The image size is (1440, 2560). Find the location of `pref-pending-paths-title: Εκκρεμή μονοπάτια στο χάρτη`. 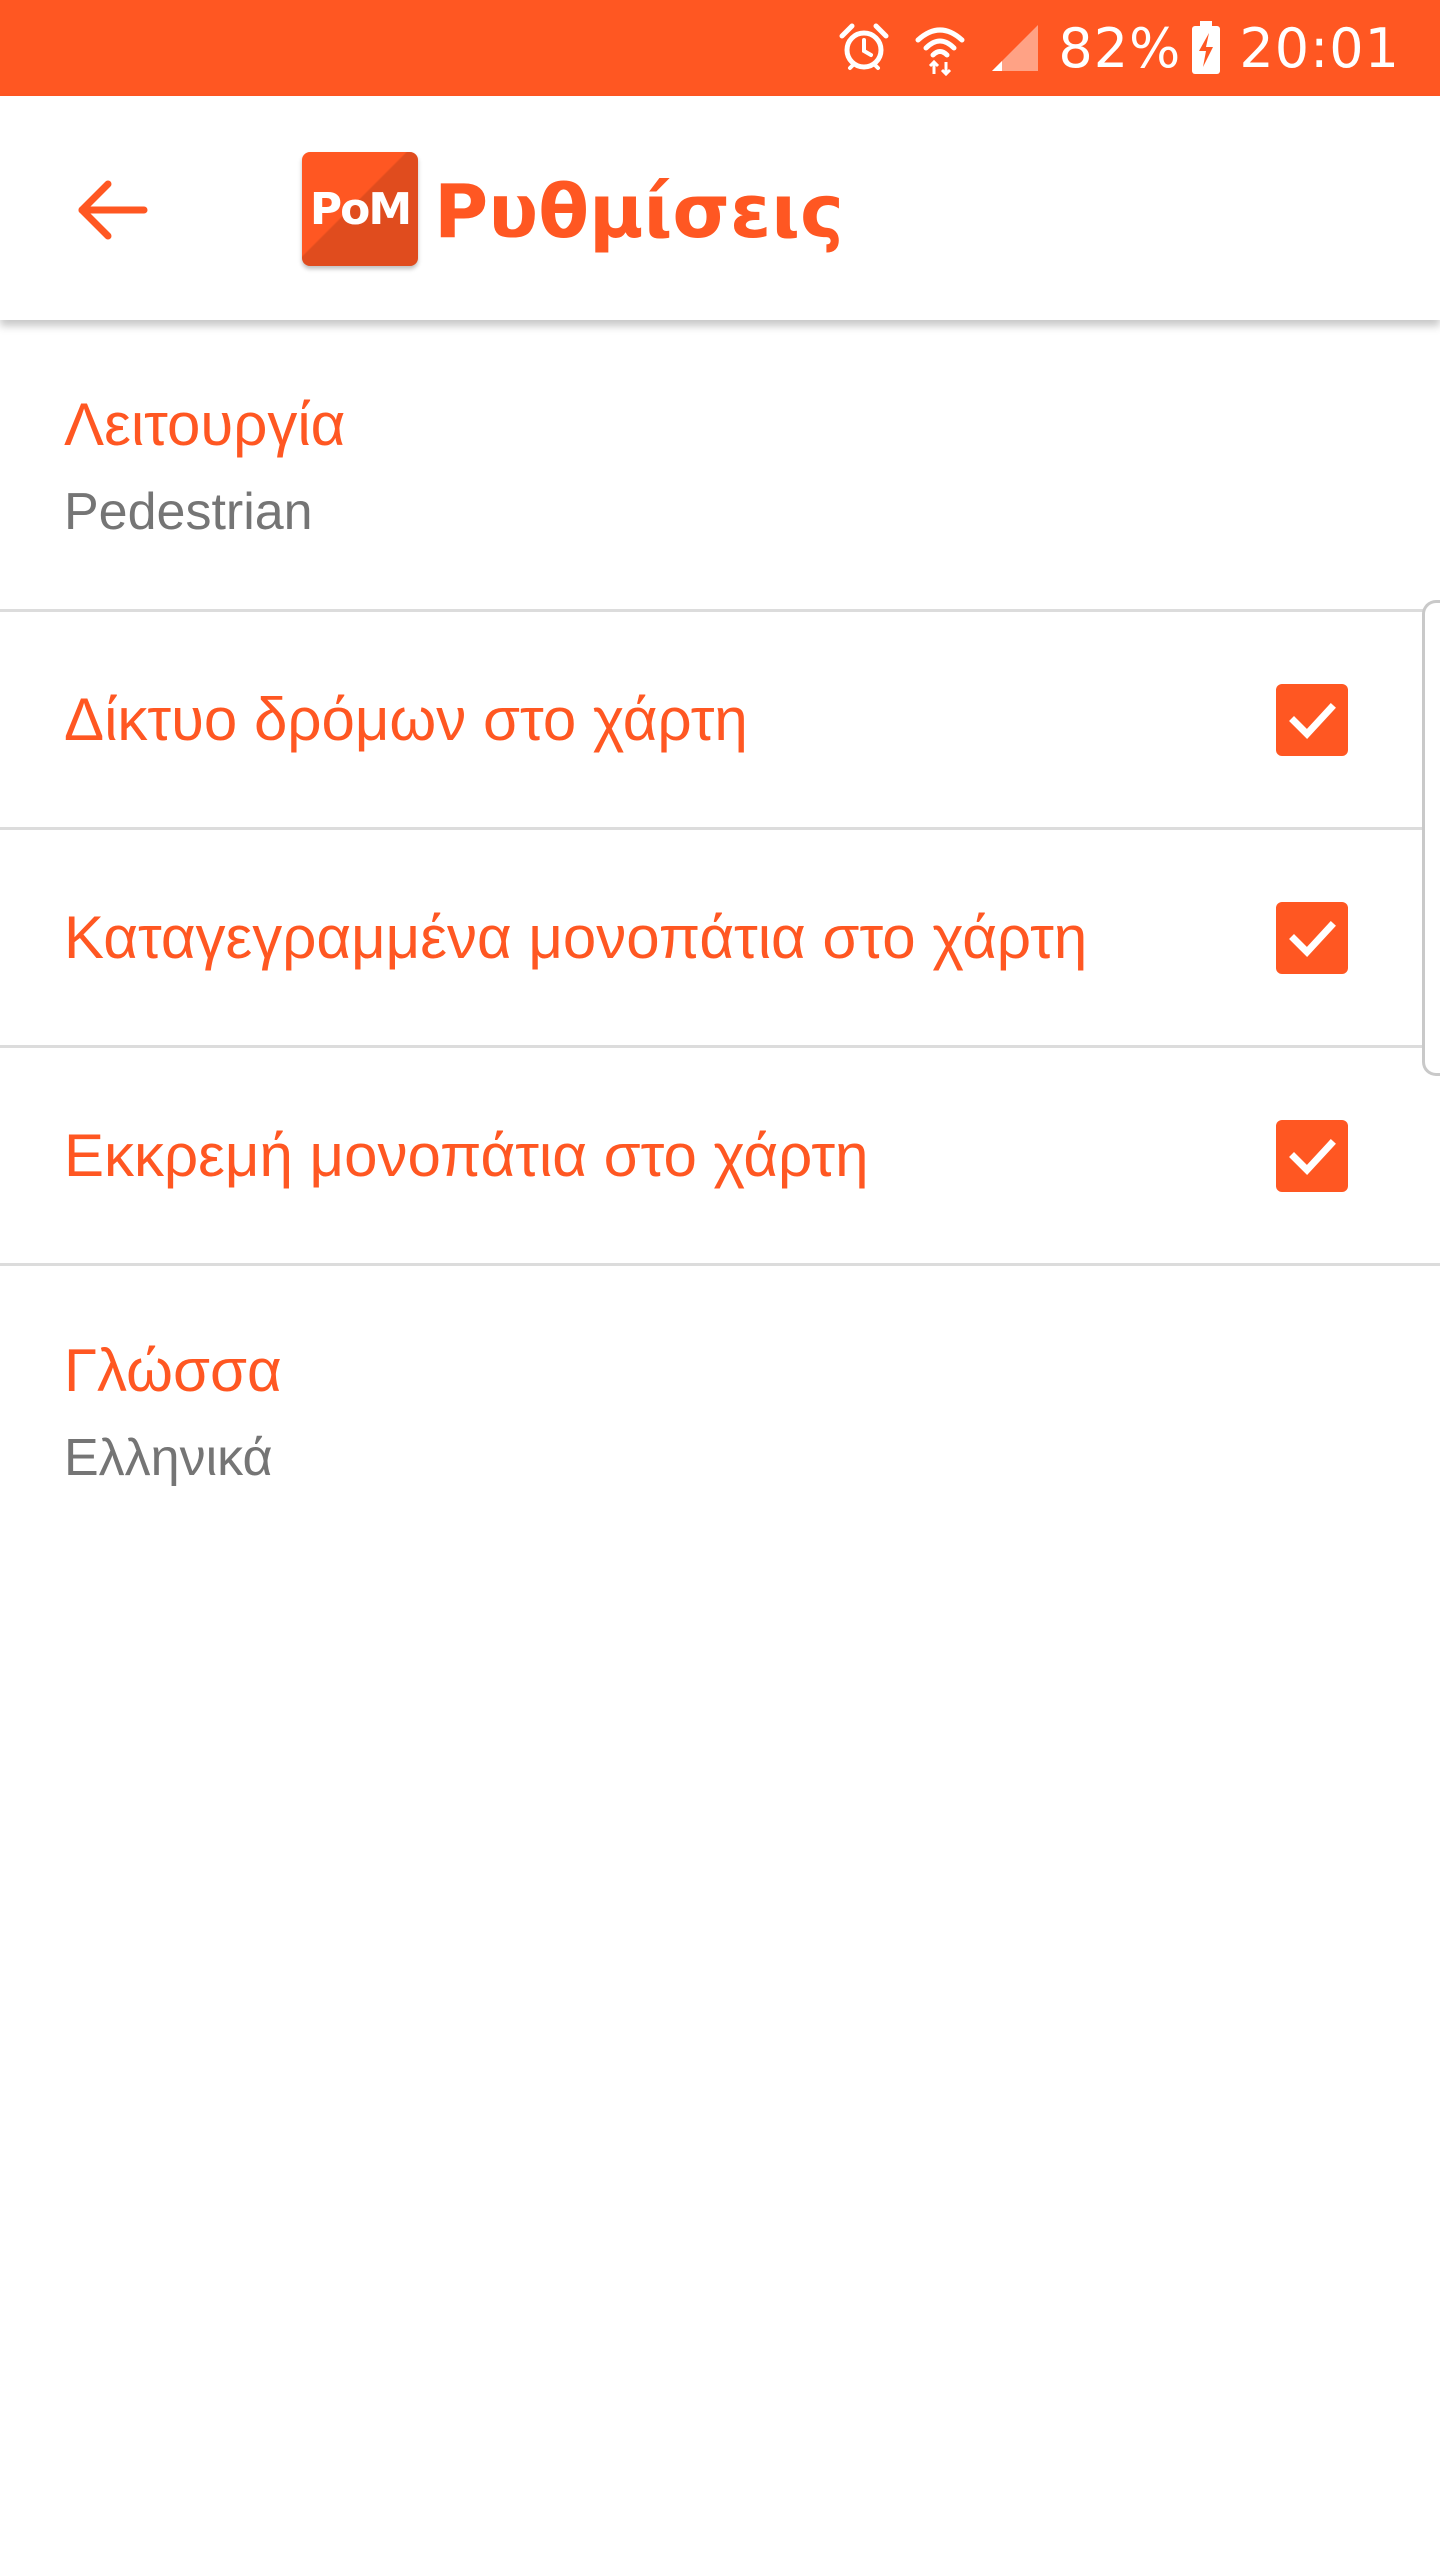

pref-pending-paths-title: Εκκρεμή μονοπάτια στο χάρτη is located at coordinates (466, 1155).